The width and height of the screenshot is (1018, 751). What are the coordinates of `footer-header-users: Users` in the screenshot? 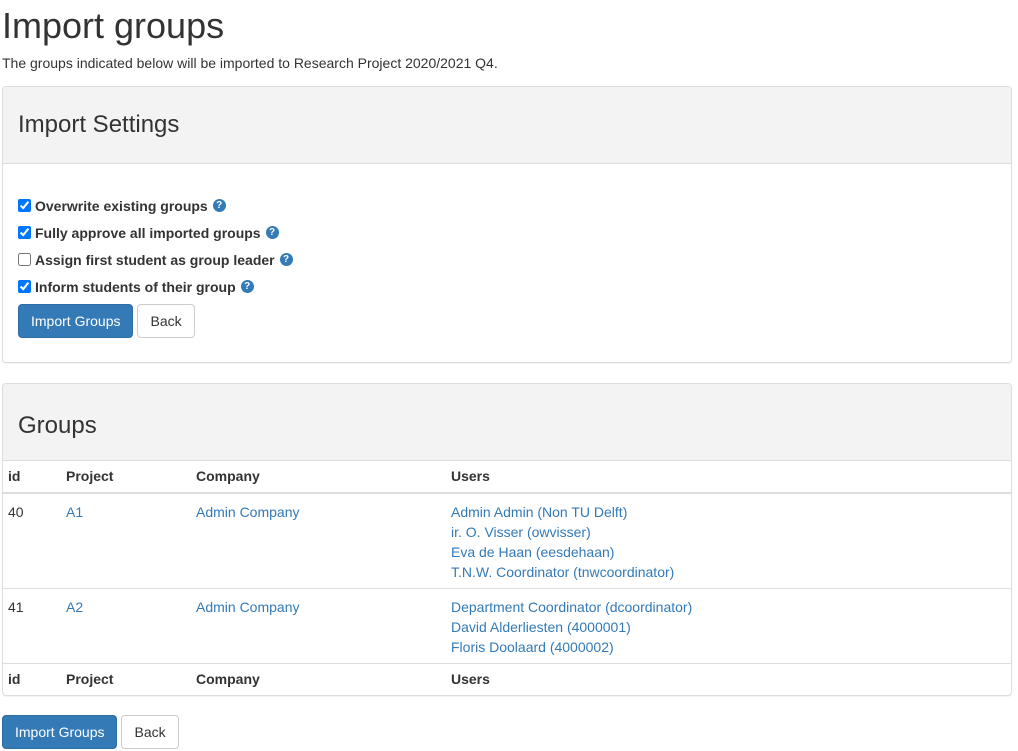 It's located at (728, 679).